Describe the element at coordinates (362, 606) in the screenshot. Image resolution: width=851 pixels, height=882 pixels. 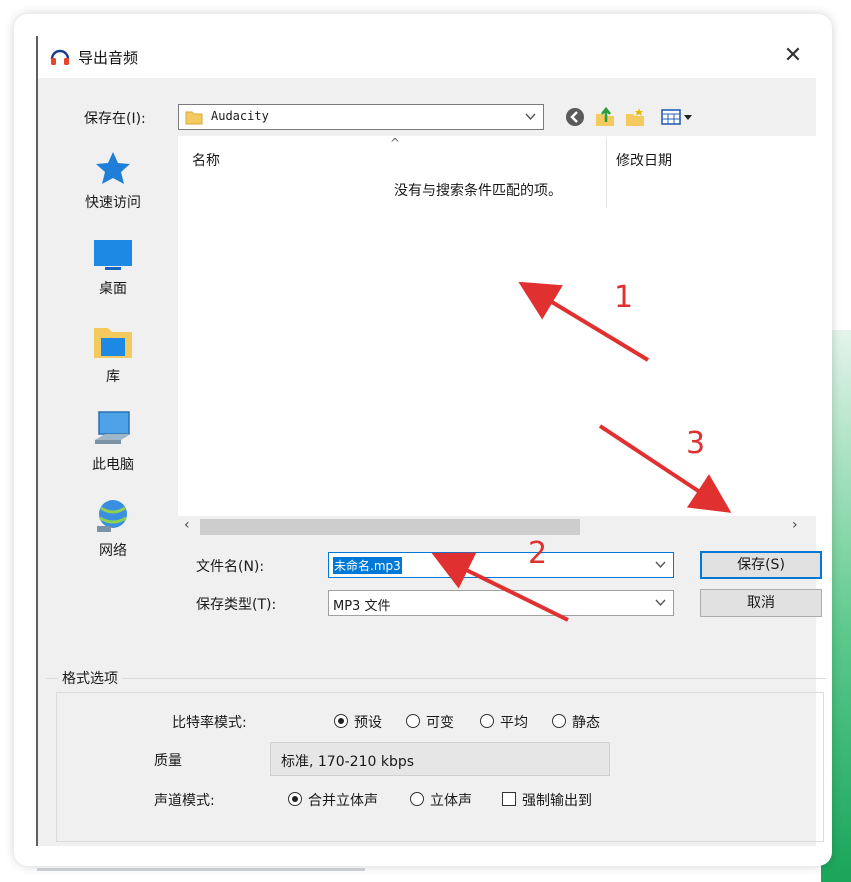
I see `filetype-value: MP3 文件` at that location.